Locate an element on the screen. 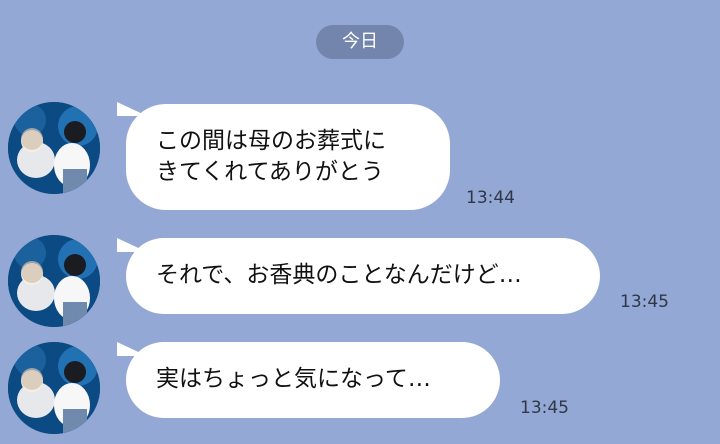 The image size is (720, 444). message-text-line: きてくれてありがとう is located at coordinates (270, 172).